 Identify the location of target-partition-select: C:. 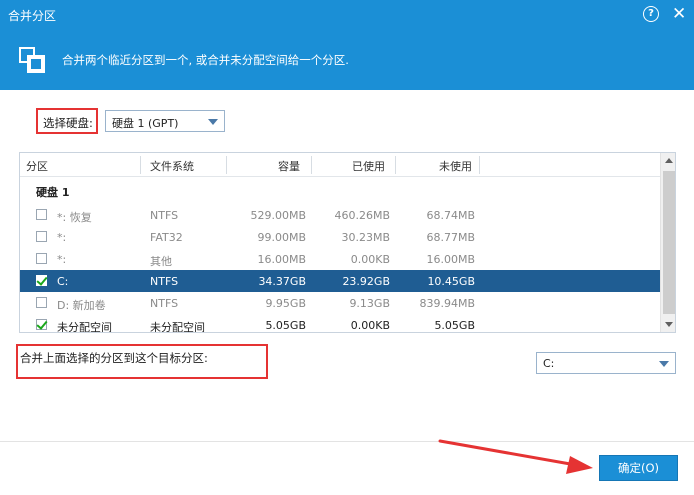
(606, 363).